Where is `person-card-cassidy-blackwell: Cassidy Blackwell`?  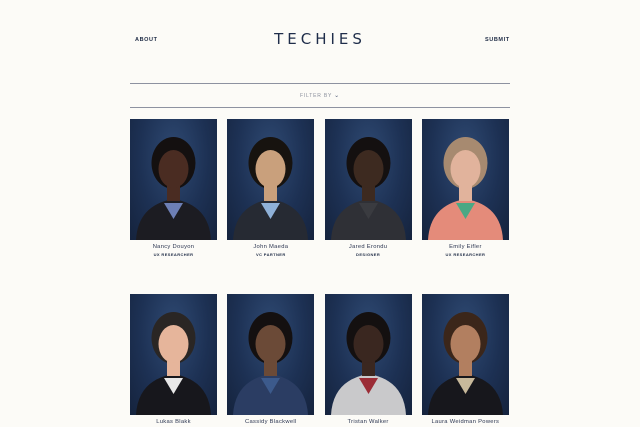
person-card-cassidy-blackwell: Cassidy Blackwell is located at coordinates (271, 360).